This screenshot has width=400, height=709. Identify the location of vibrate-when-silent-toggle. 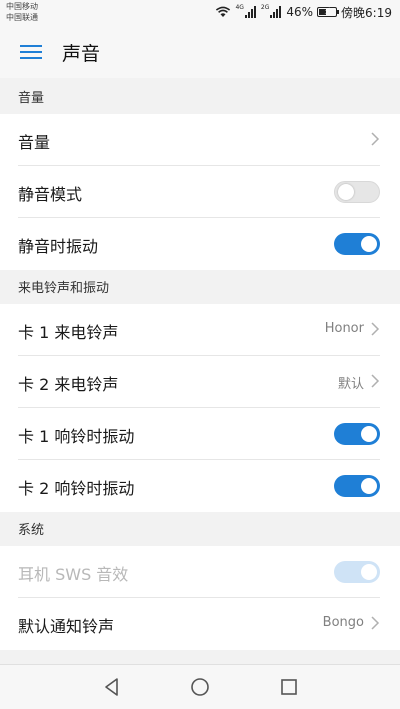
(357, 244).